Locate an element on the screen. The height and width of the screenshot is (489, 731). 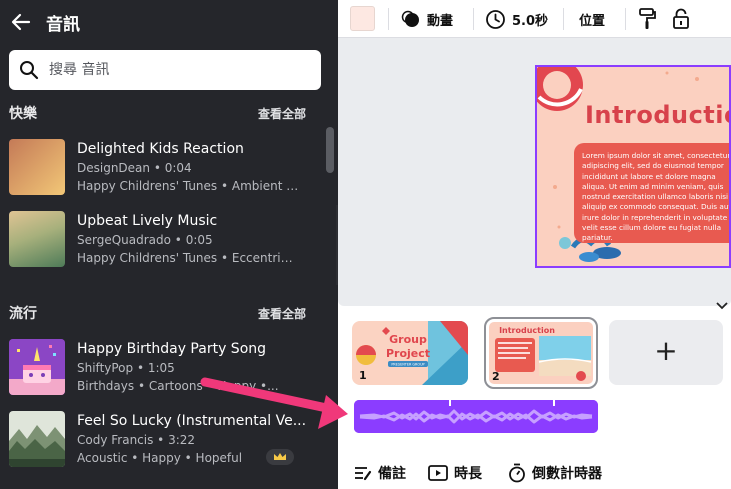
see-all-happy-link: 查看全部 is located at coordinates (282, 113).